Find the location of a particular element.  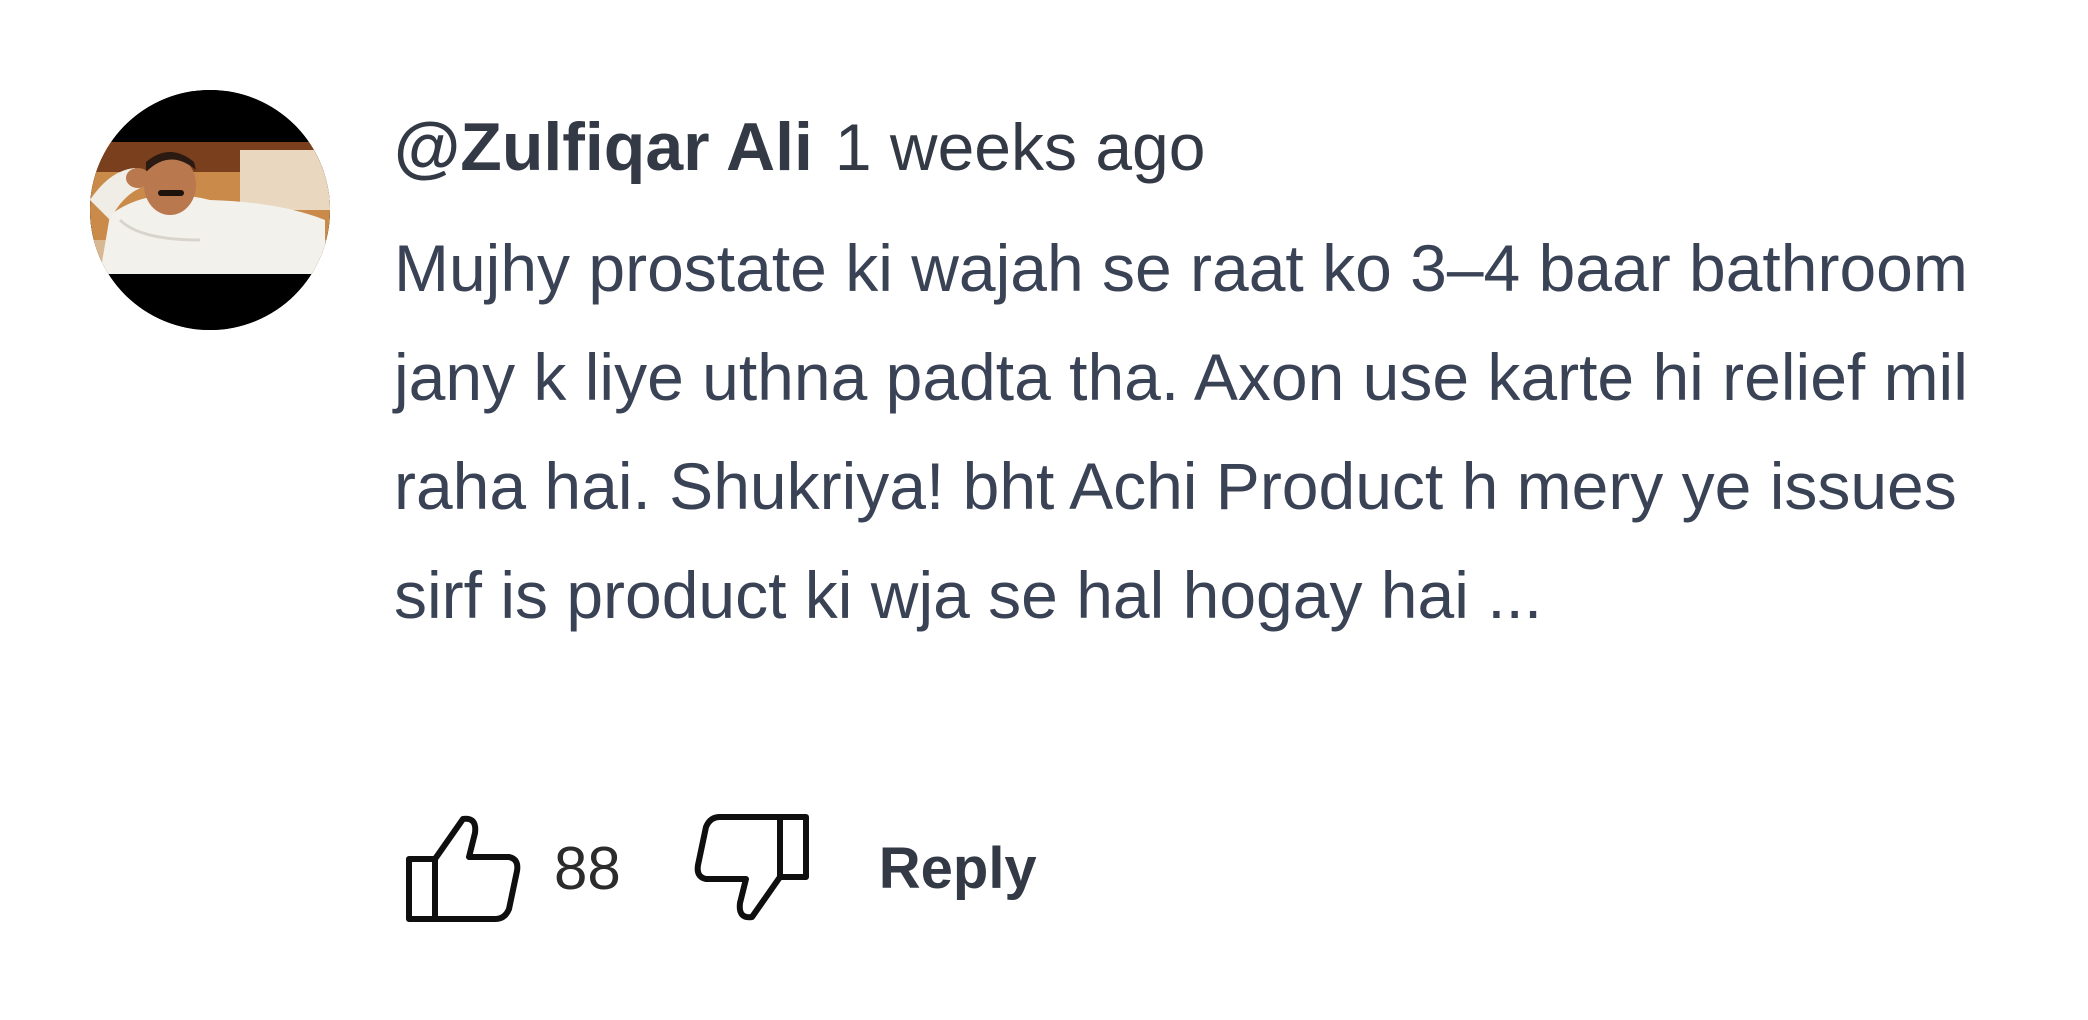

avatar-image is located at coordinates (210, 210).